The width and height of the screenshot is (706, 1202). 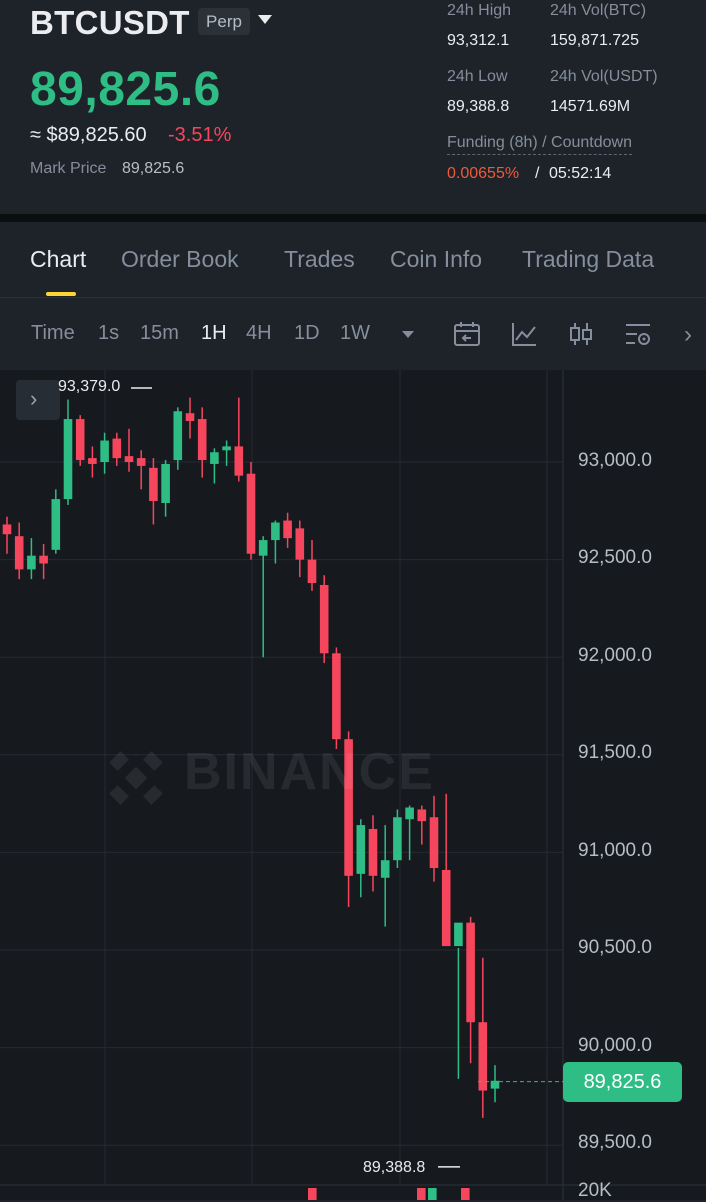 What do you see at coordinates (581, 334) in the screenshot?
I see `candle-type-icon` at bounding box center [581, 334].